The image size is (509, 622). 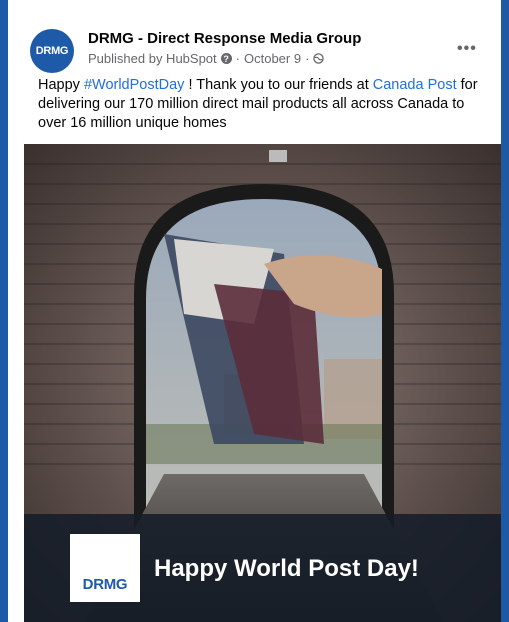 I want to click on banner-title: Happy World Post Day!, so click(x=286, y=568).